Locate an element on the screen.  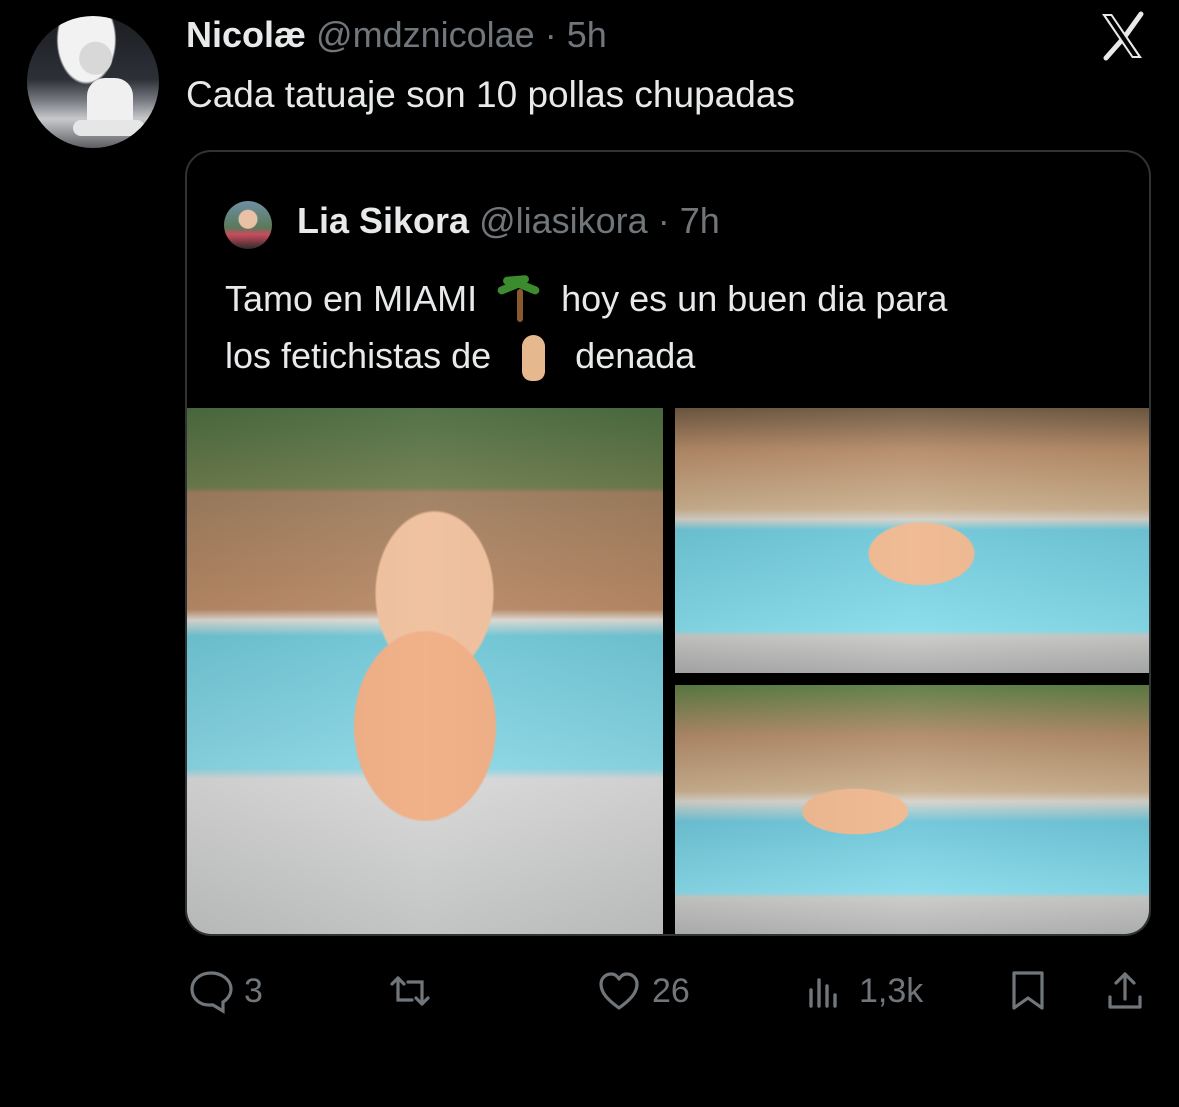
reply-count: 3 is located at coordinates (253, 990).